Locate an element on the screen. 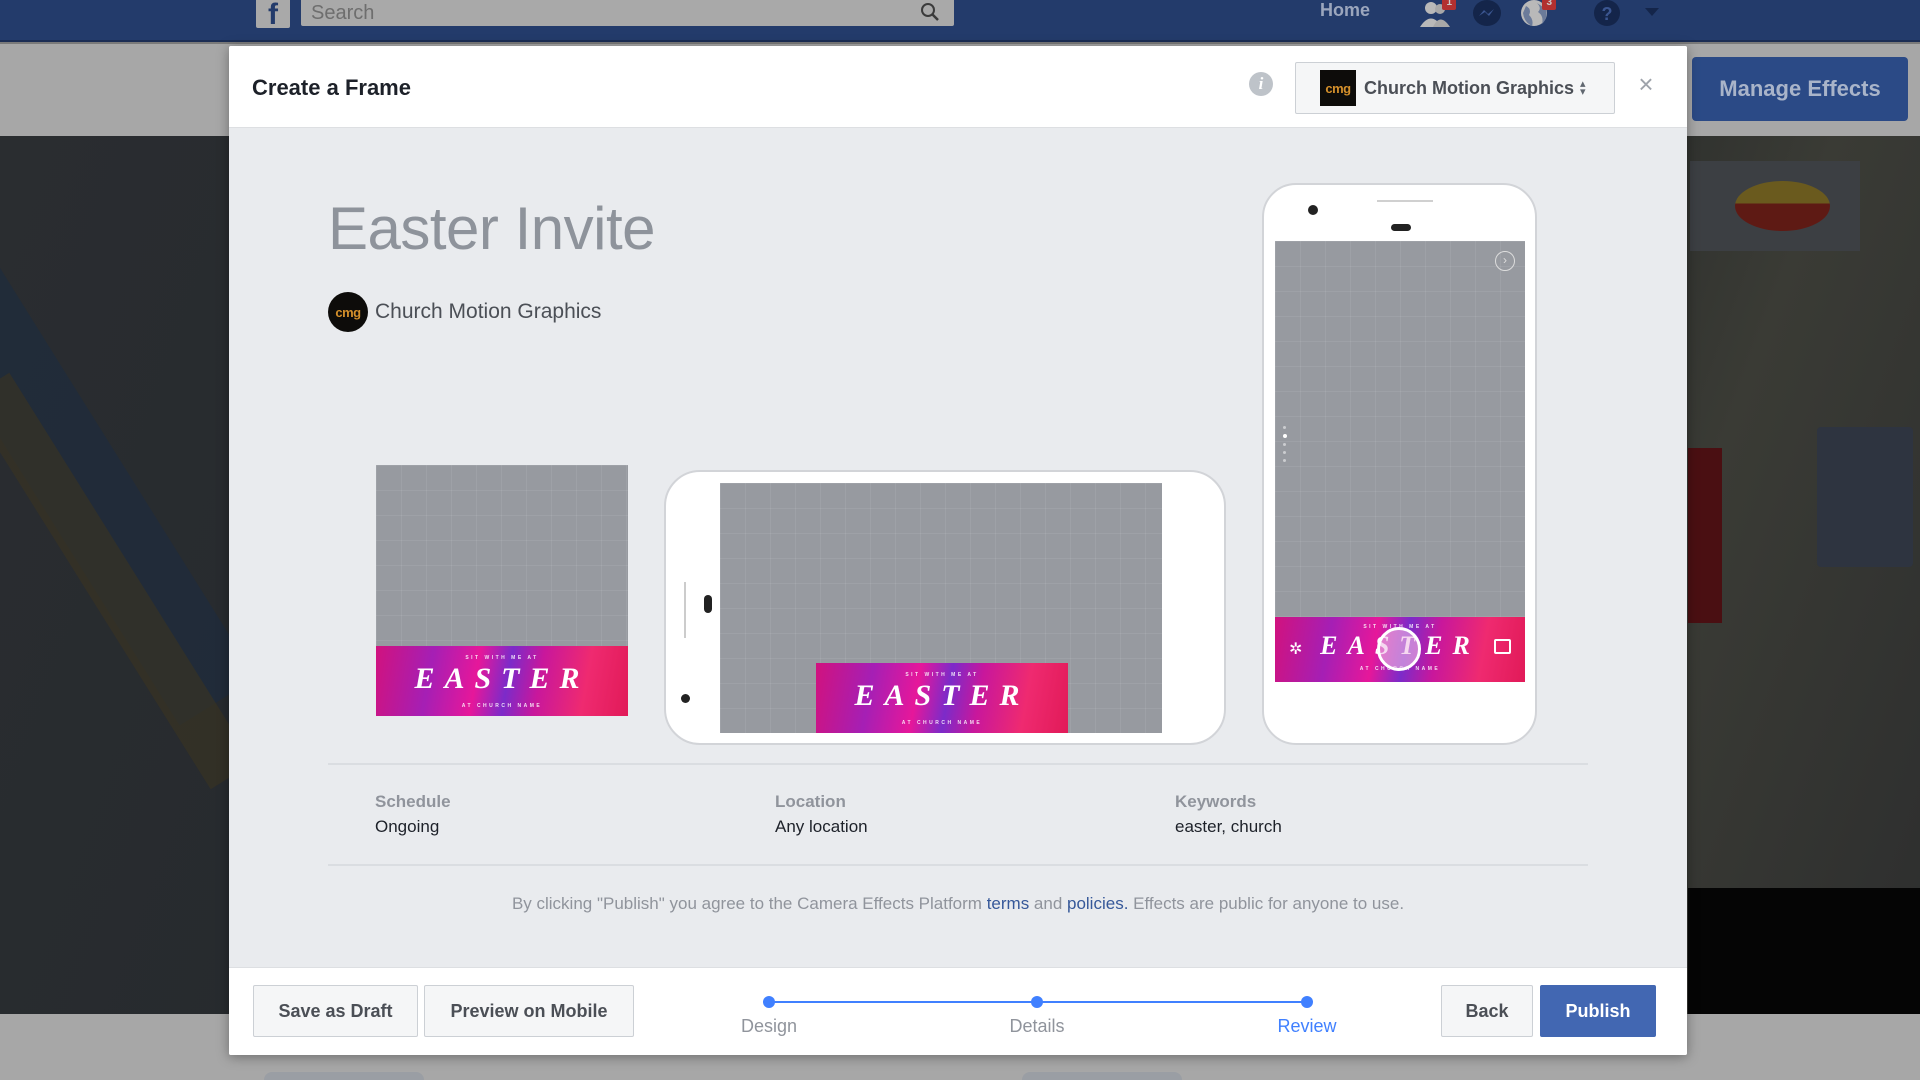  help-button: ? is located at coordinates (1607, 15).